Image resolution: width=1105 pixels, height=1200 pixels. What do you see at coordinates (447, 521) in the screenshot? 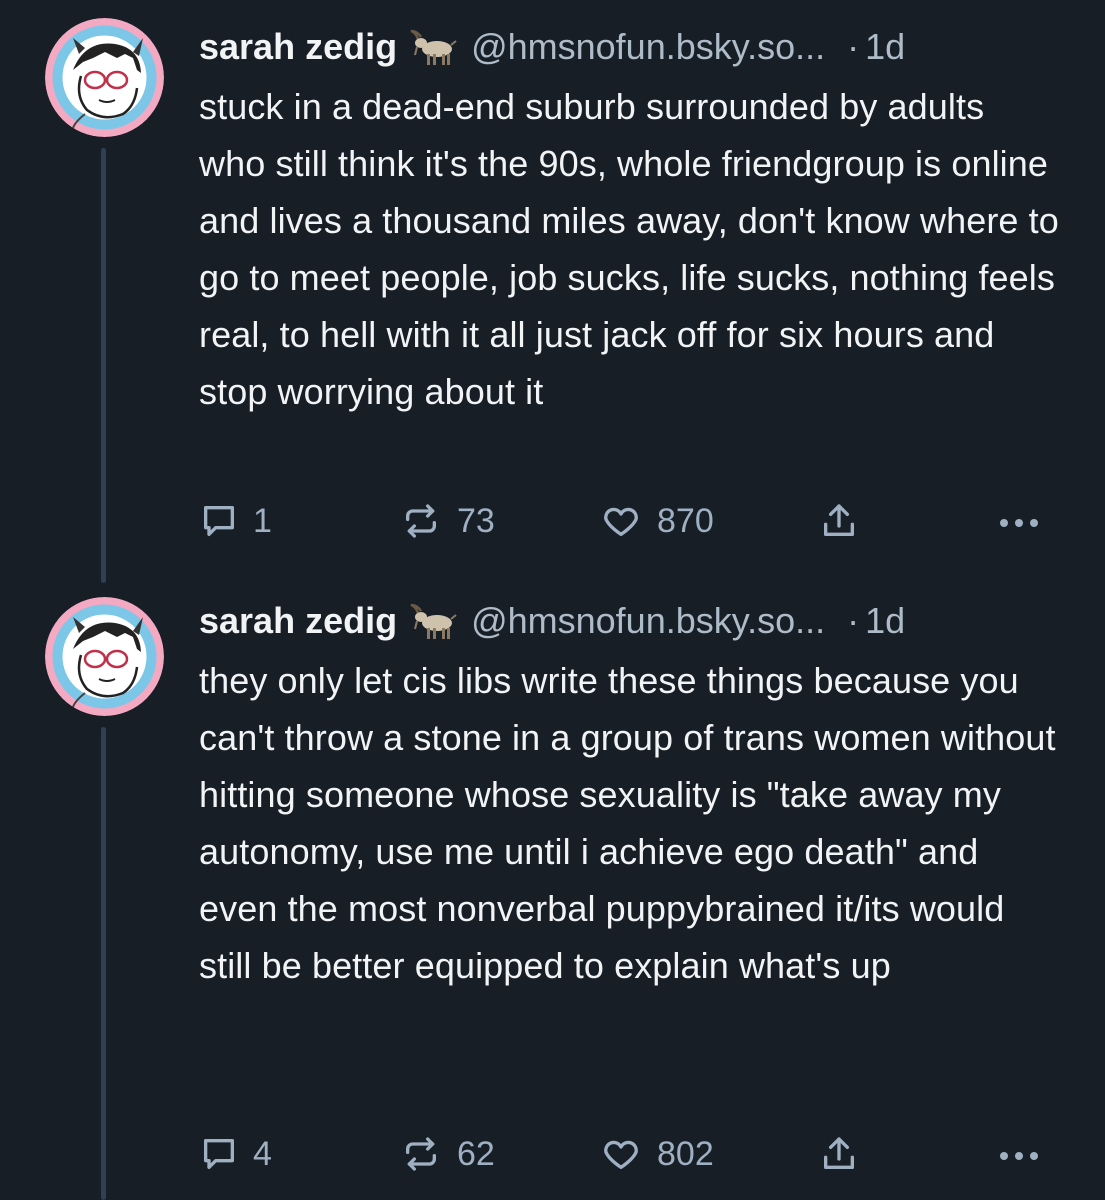
I see `repost-button: 73` at bounding box center [447, 521].